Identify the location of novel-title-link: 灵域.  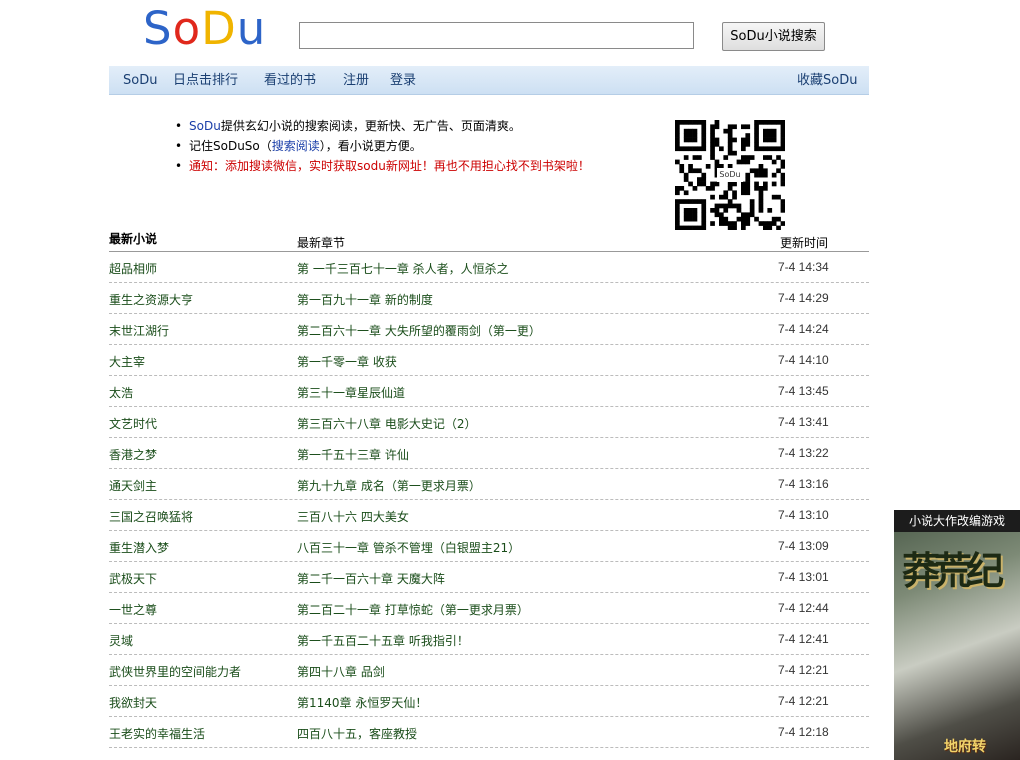
(121, 640).